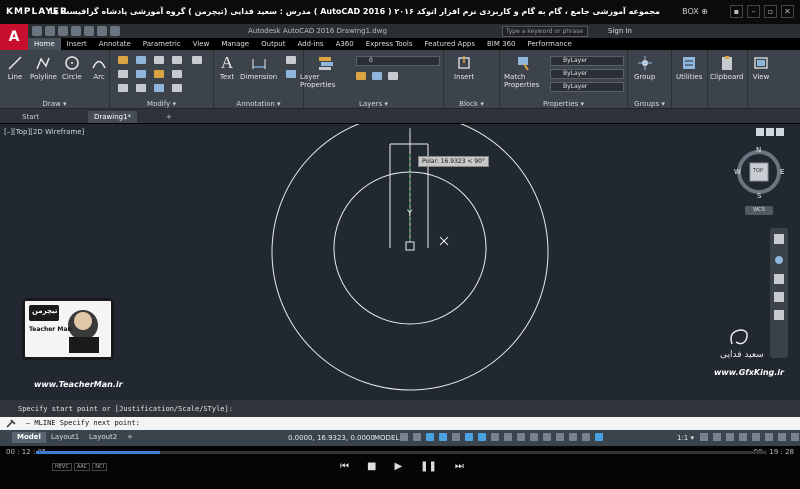 The width and height of the screenshot is (800, 489). What do you see at coordinates (123, 60) in the screenshot?
I see `move-icon` at bounding box center [123, 60].